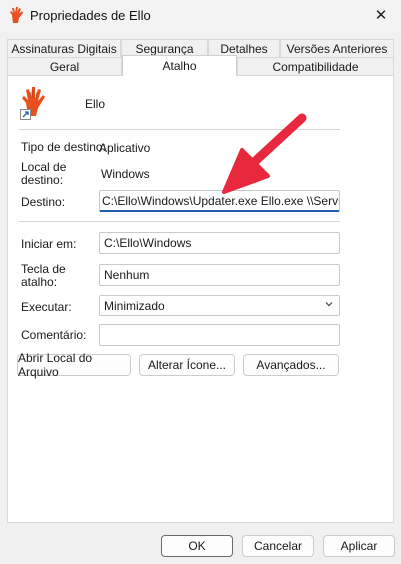  I want to click on button-label: Aplicar, so click(359, 546).